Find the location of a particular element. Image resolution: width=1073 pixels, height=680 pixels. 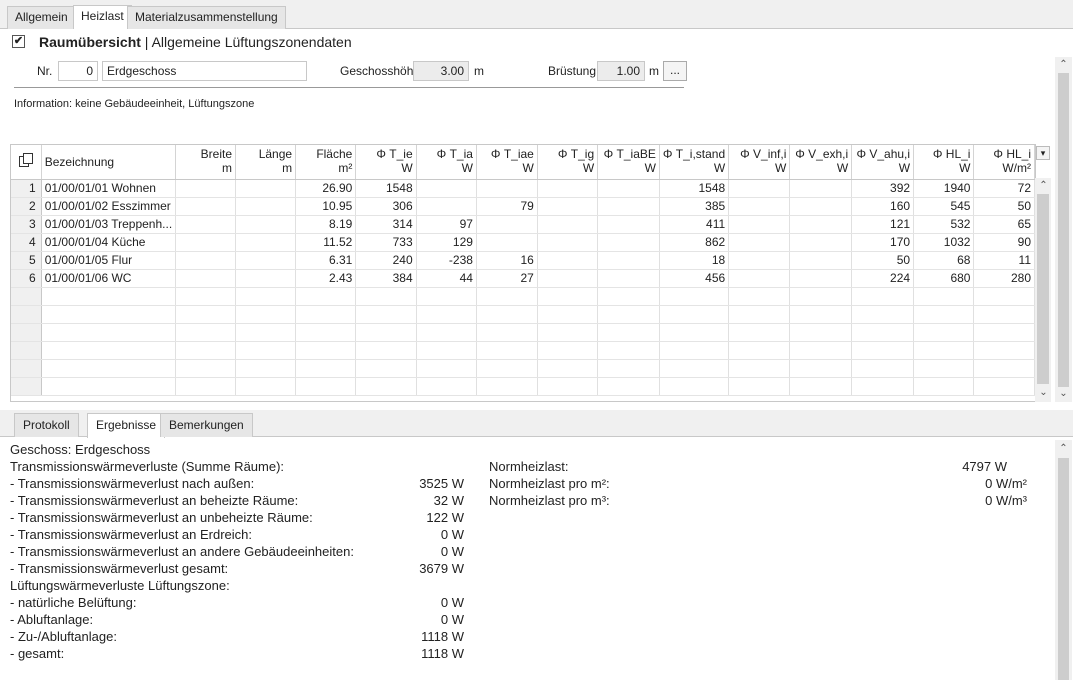

grid-scroll-down-icon: ⌄ is located at coordinates (1043, 393).